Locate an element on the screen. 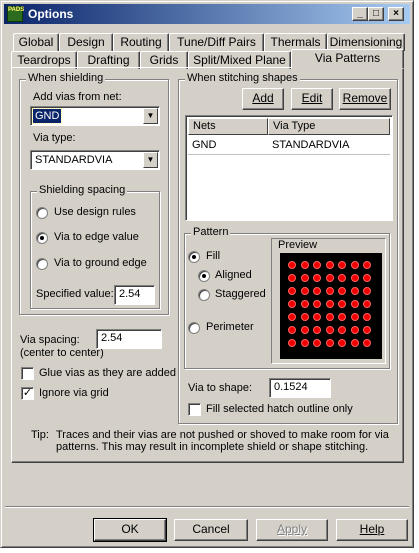 The width and height of the screenshot is (419, 553). use-design-rules-radio is located at coordinates (42, 213).